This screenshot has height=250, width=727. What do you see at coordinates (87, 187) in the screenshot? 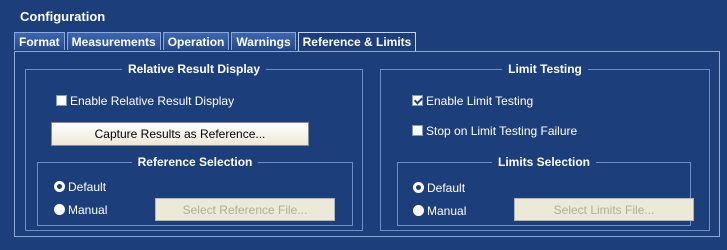
I see `reference-default-label: Default` at bounding box center [87, 187].